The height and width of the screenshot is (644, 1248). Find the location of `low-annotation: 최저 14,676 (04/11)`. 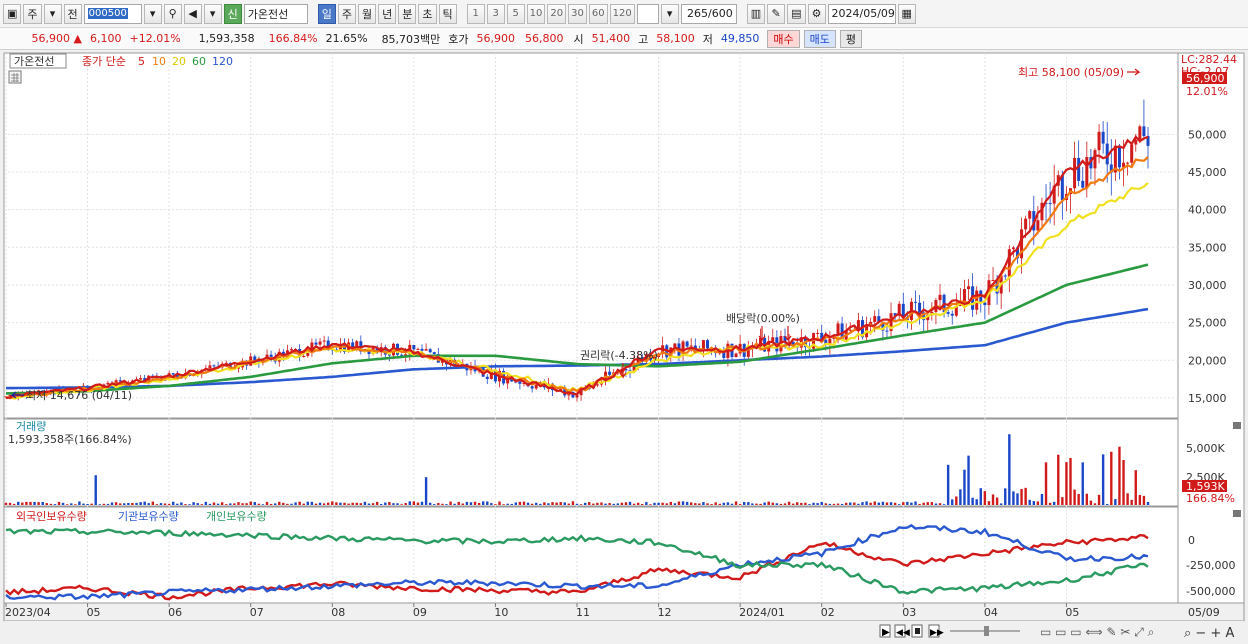

low-annotation: 최저 14,676 (04/11) is located at coordinates (79, 395).